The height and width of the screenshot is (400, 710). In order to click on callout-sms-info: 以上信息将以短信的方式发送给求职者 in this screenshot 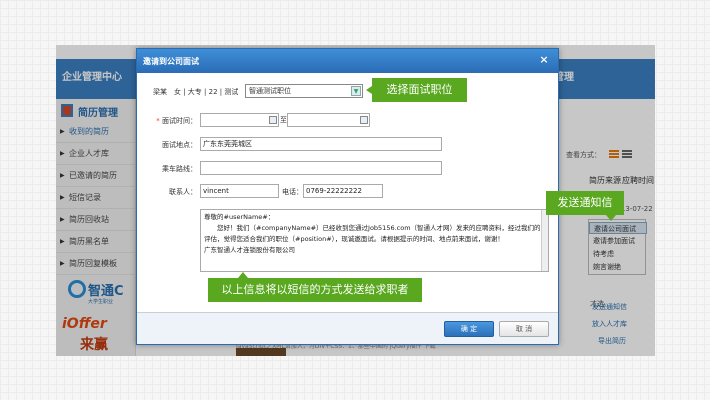, I will do `click(315, 287)`.